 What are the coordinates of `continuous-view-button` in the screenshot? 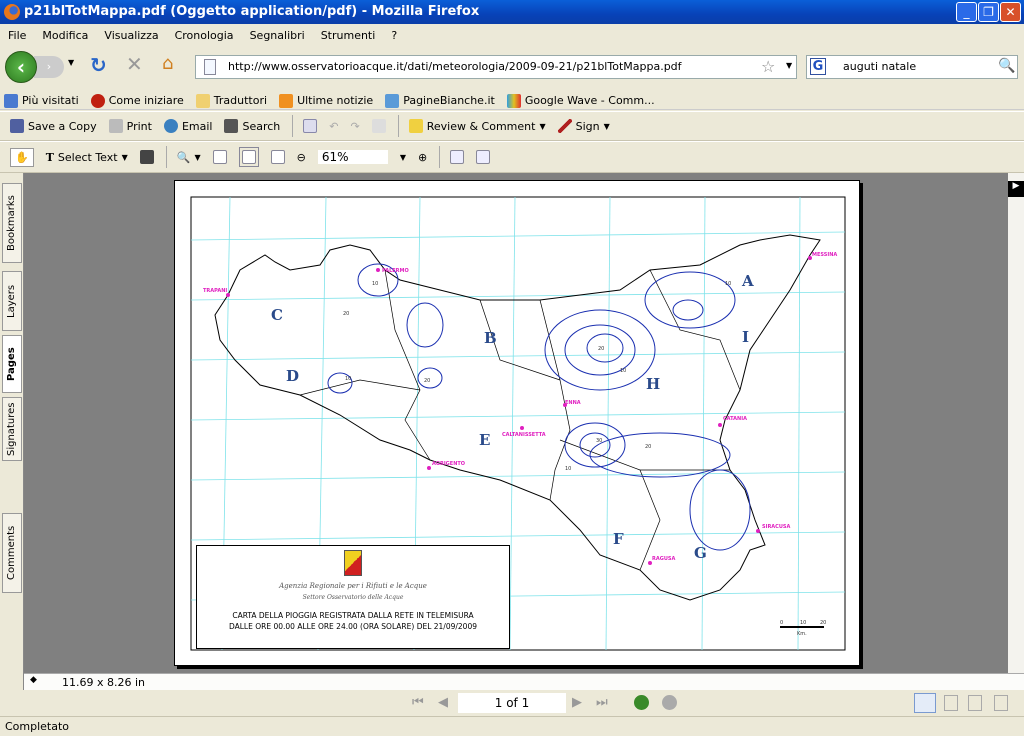 It's located at (951, 703).